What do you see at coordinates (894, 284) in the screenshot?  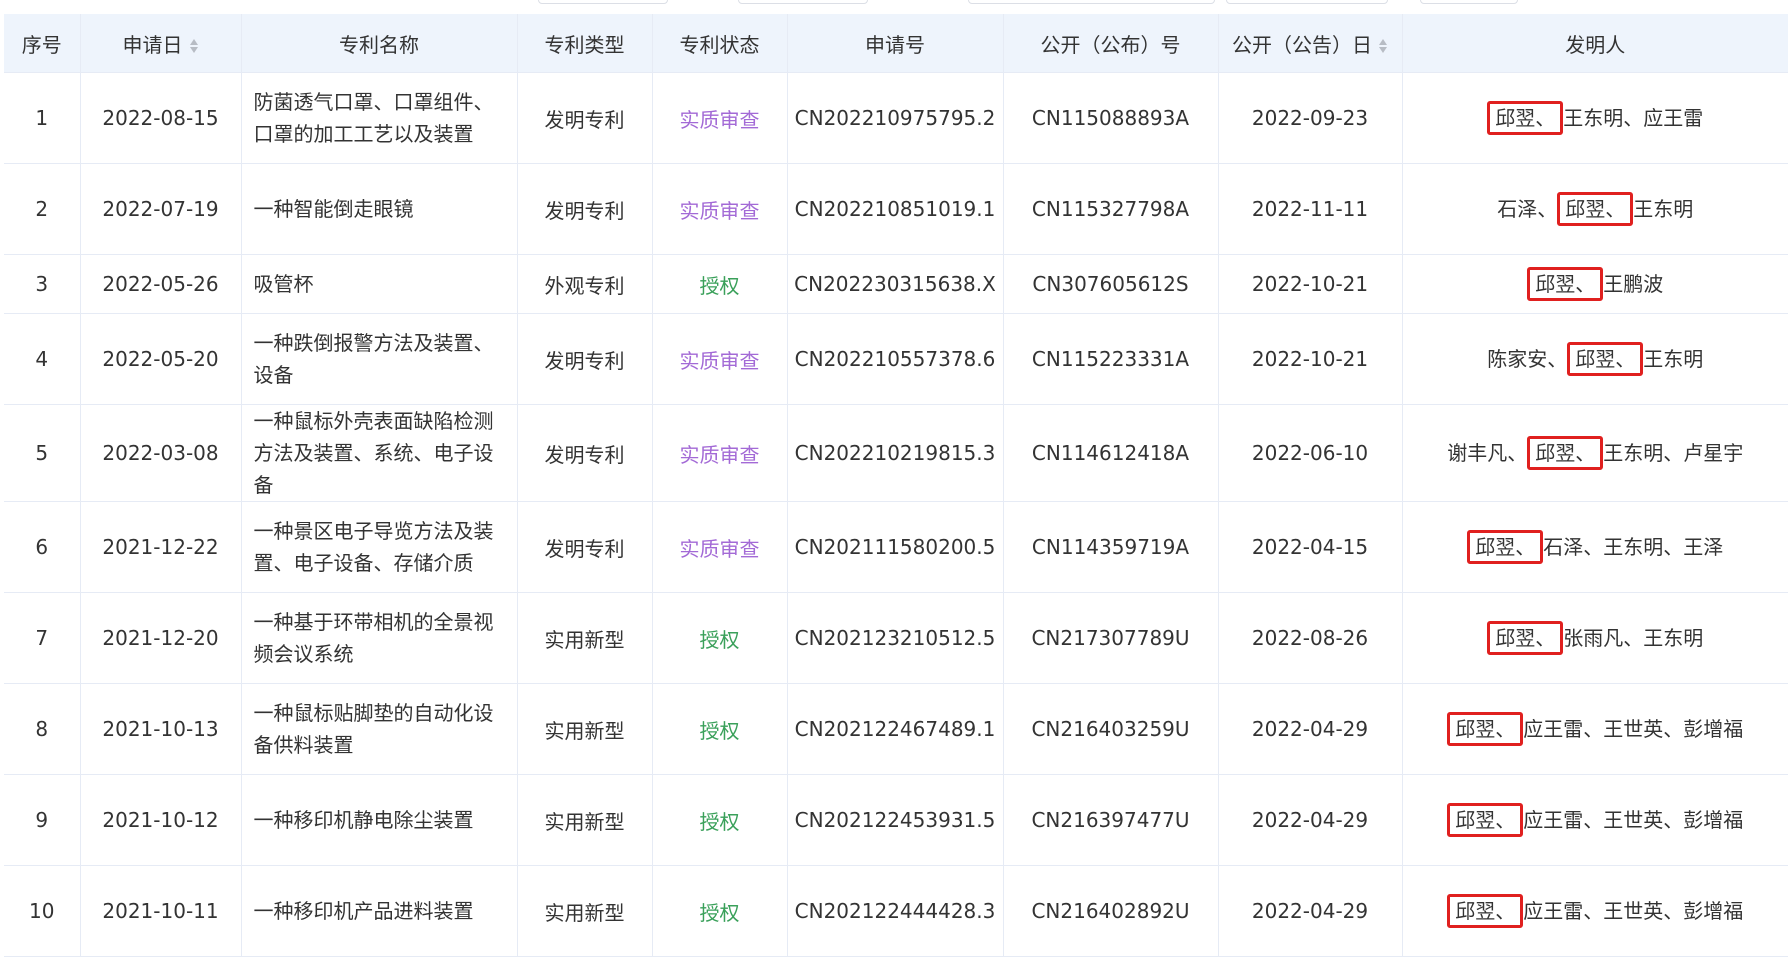 I see `cell-application-number: CN202230315638.X` at bounding box center [894, 284].